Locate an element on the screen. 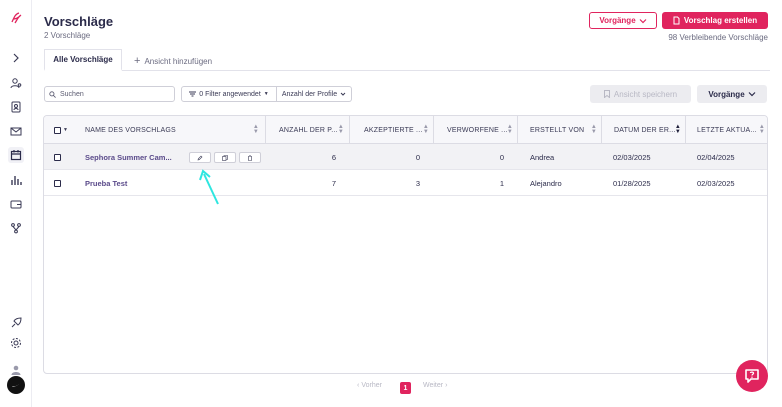 The width and height of the screenshot is (782, 407). column-name-label: NAME DES VORSCHLAGS is located at coordinates (130, 130).